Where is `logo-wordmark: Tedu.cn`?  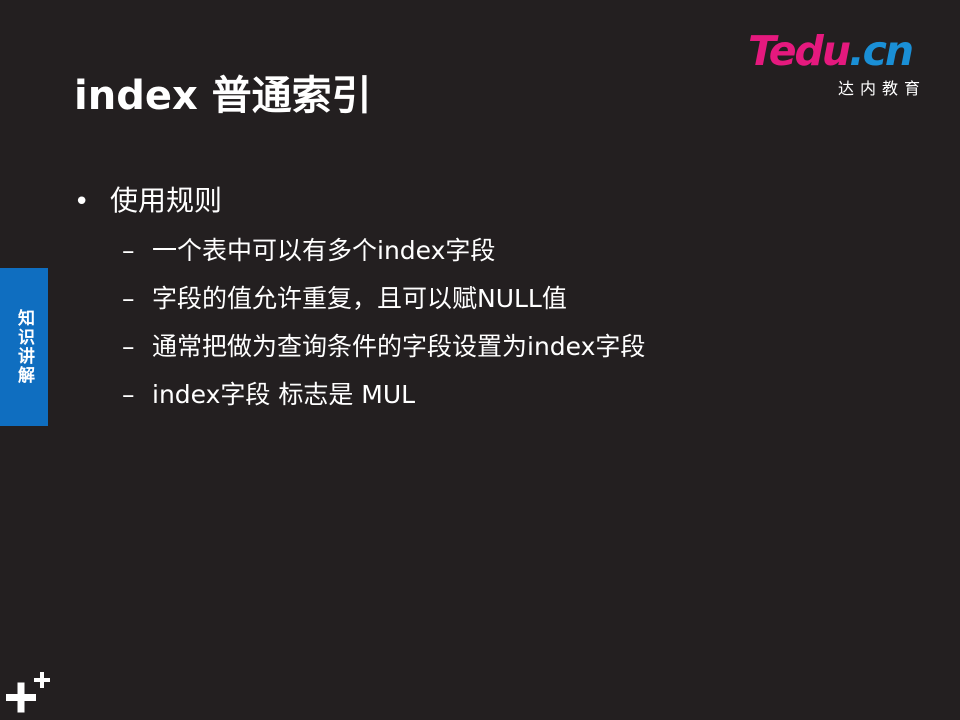 logo-wordmark: Tedu.cn is located at coordinates (831, 51).